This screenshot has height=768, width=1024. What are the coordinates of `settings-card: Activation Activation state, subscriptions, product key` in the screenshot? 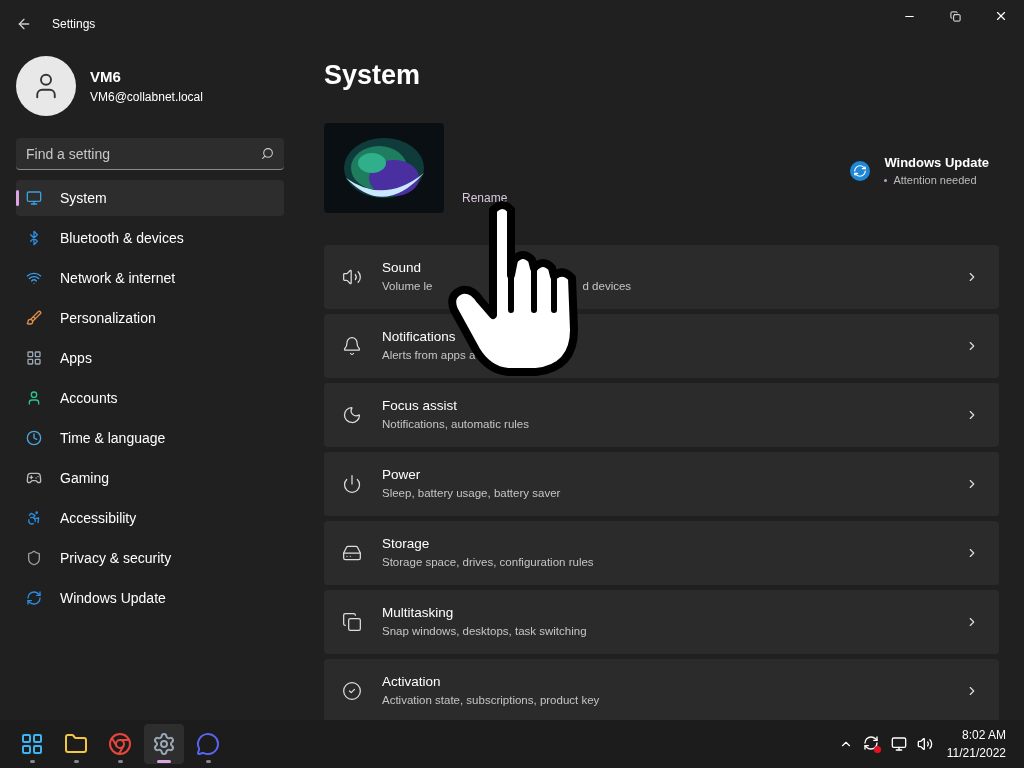 It's located at (661, 689).